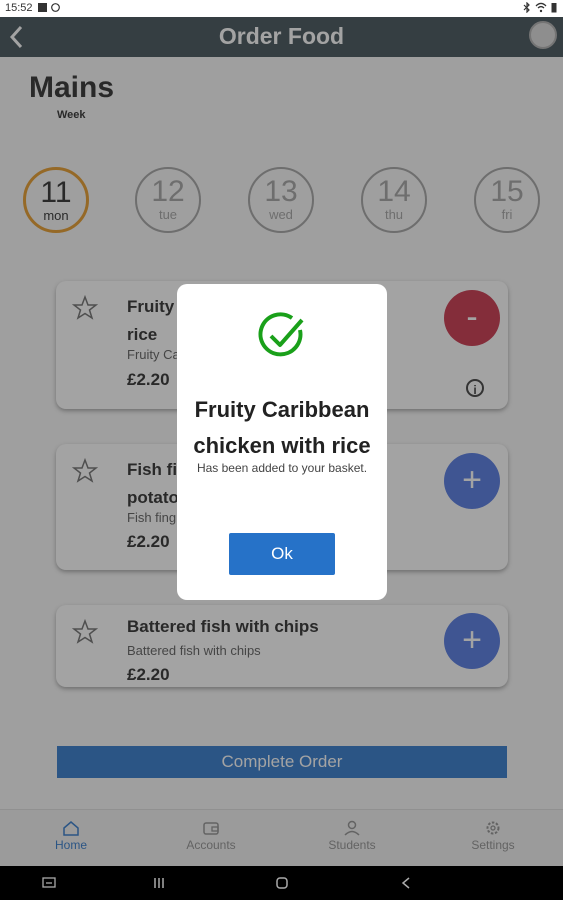 Image resolution: width=563 pixels, height=900 pixels. Describe the element at coordinates (42, 7) in the screenshot. I see `image-icon` at that location.